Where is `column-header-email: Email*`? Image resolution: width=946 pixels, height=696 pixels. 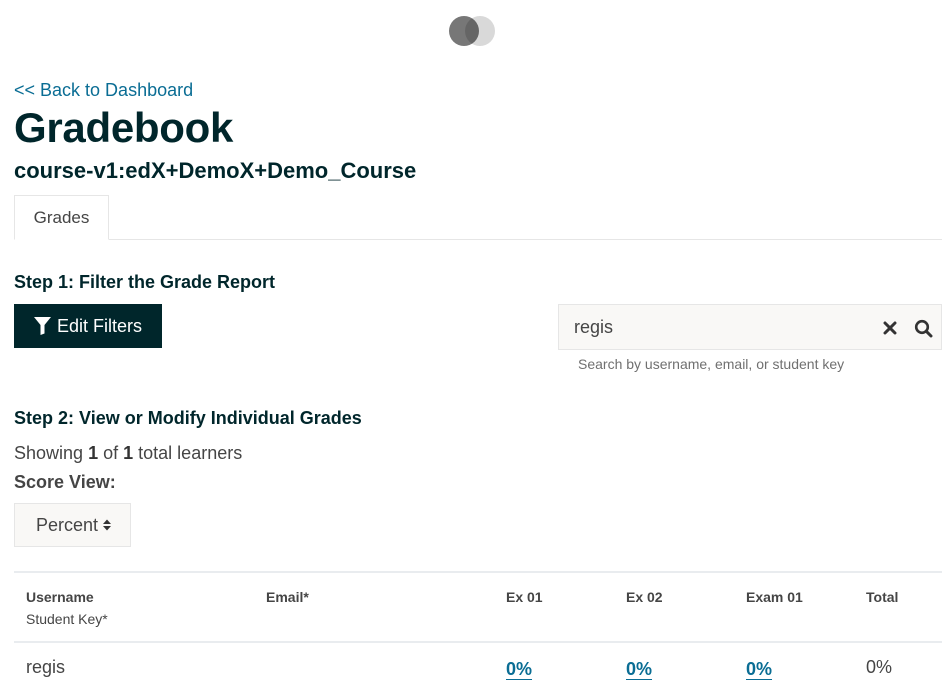
column-header-email: Email* is located at coordinates (287, 597).